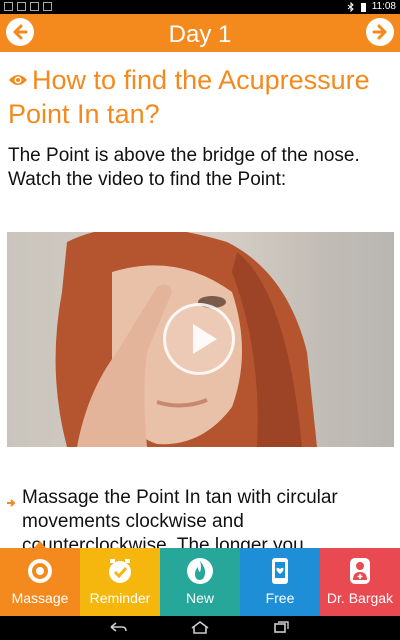 The image size is (400, 640). I want to click on arrow-right-icon, so click(379, 32).